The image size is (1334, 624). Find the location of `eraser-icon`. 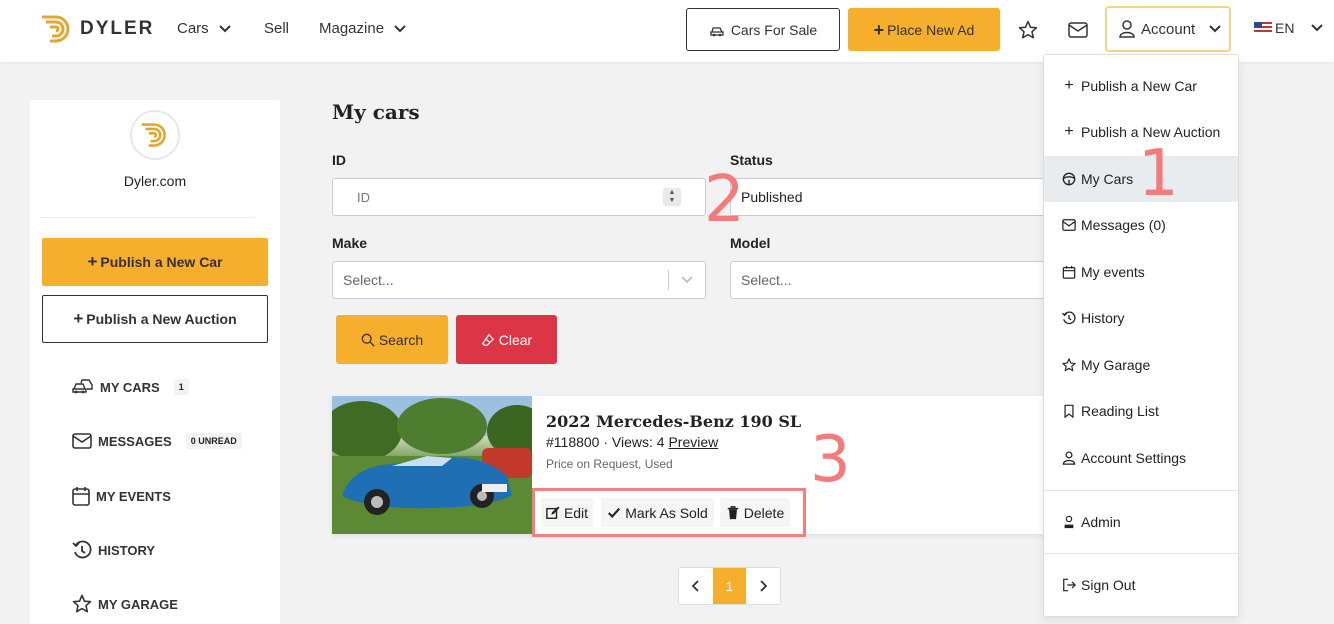

eraser-icon is located at coordinates (487, 339).